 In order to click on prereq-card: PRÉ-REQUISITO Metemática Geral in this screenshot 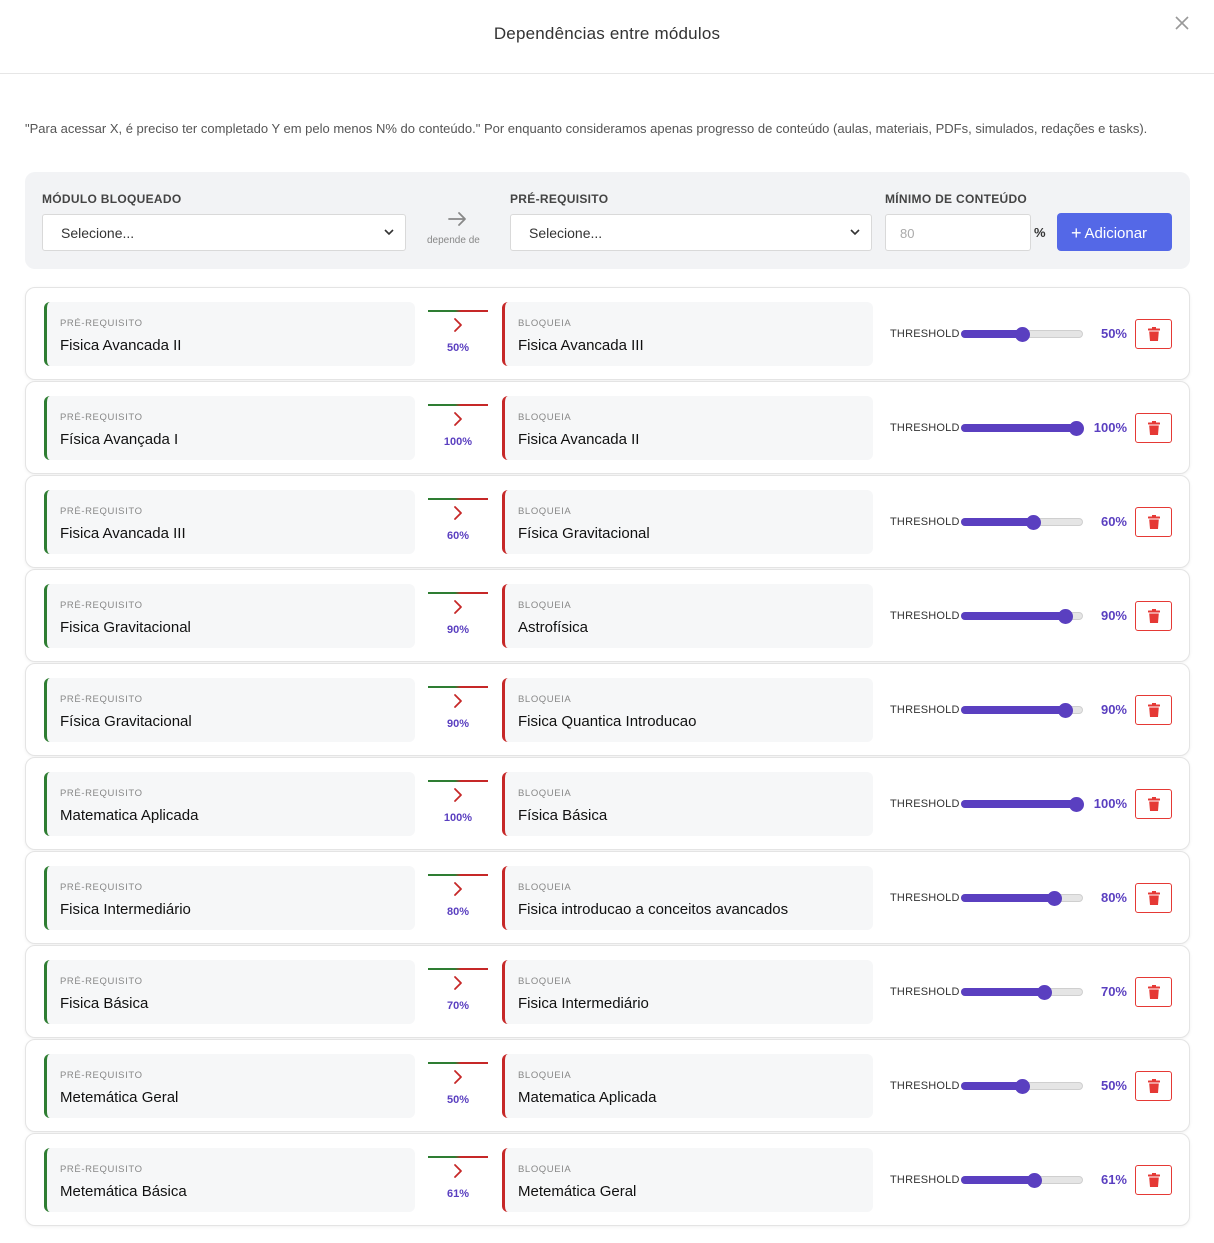, I will do `click(229, 1086)`.